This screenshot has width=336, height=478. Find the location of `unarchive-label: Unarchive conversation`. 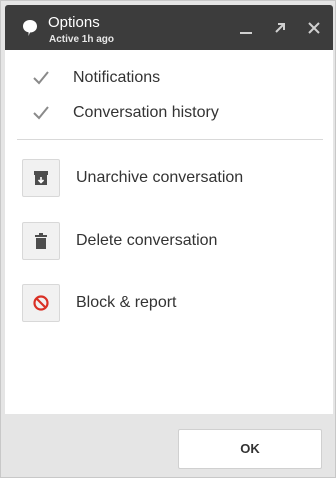

unarchive-label: Unarchive conversation is located at coordinates (160, 177).